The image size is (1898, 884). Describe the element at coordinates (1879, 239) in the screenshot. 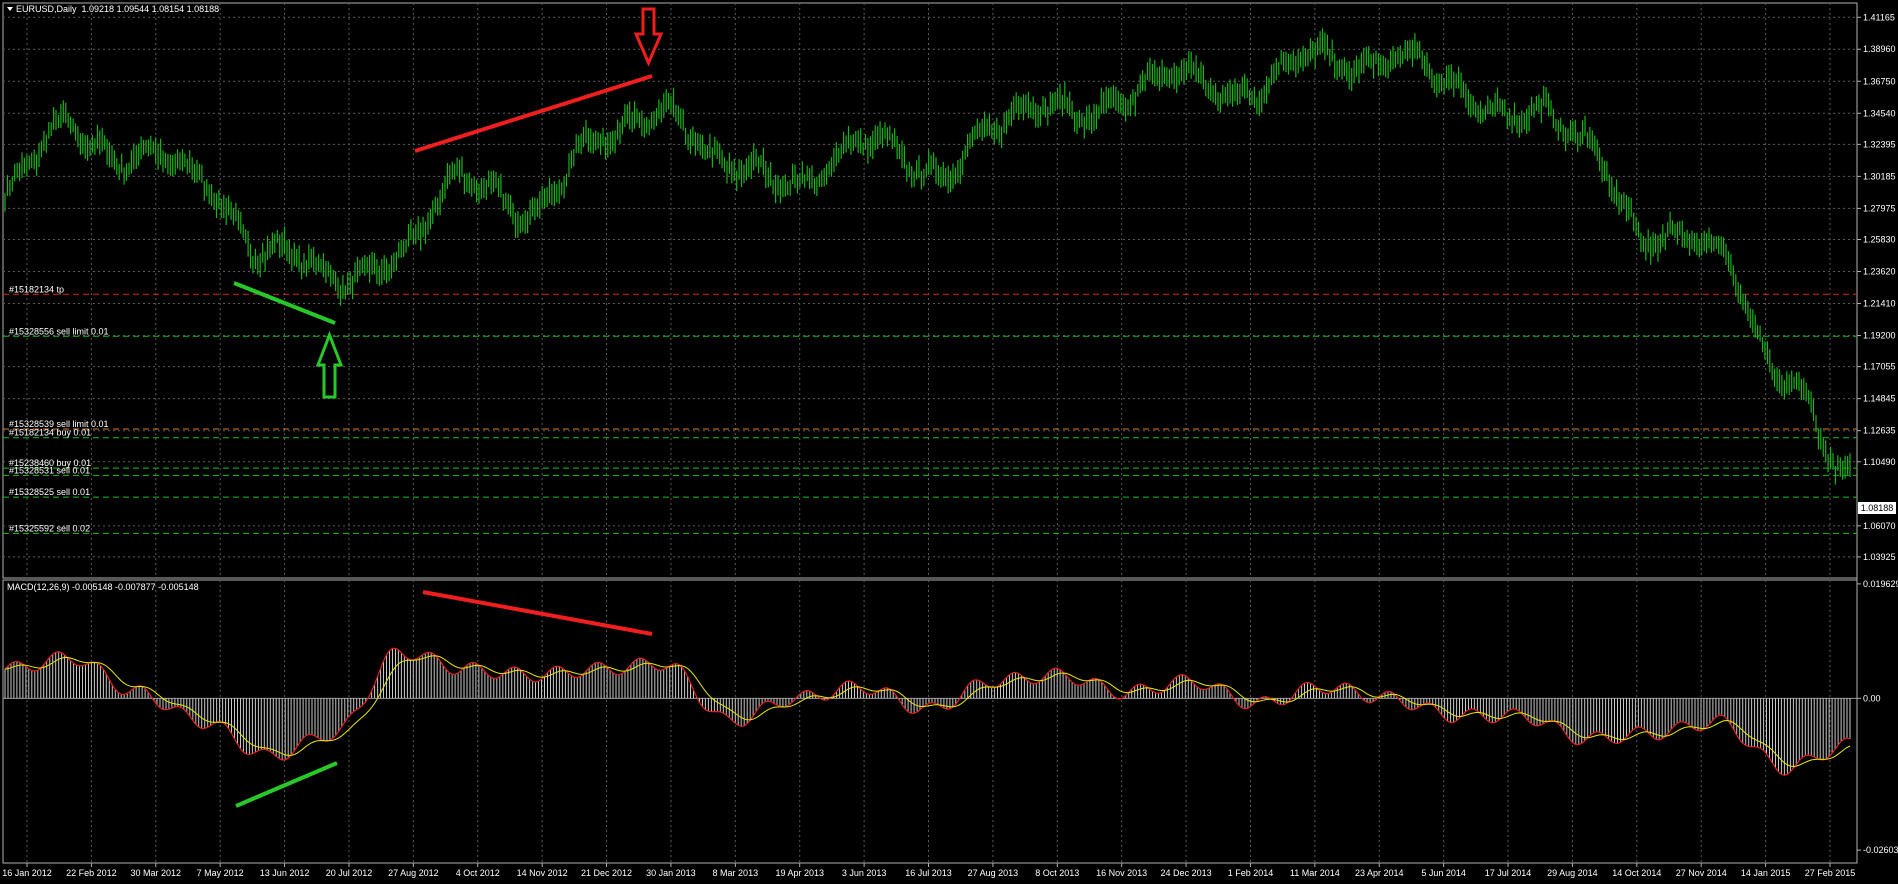

I see `price-tick-label: 1.25830` at that location.